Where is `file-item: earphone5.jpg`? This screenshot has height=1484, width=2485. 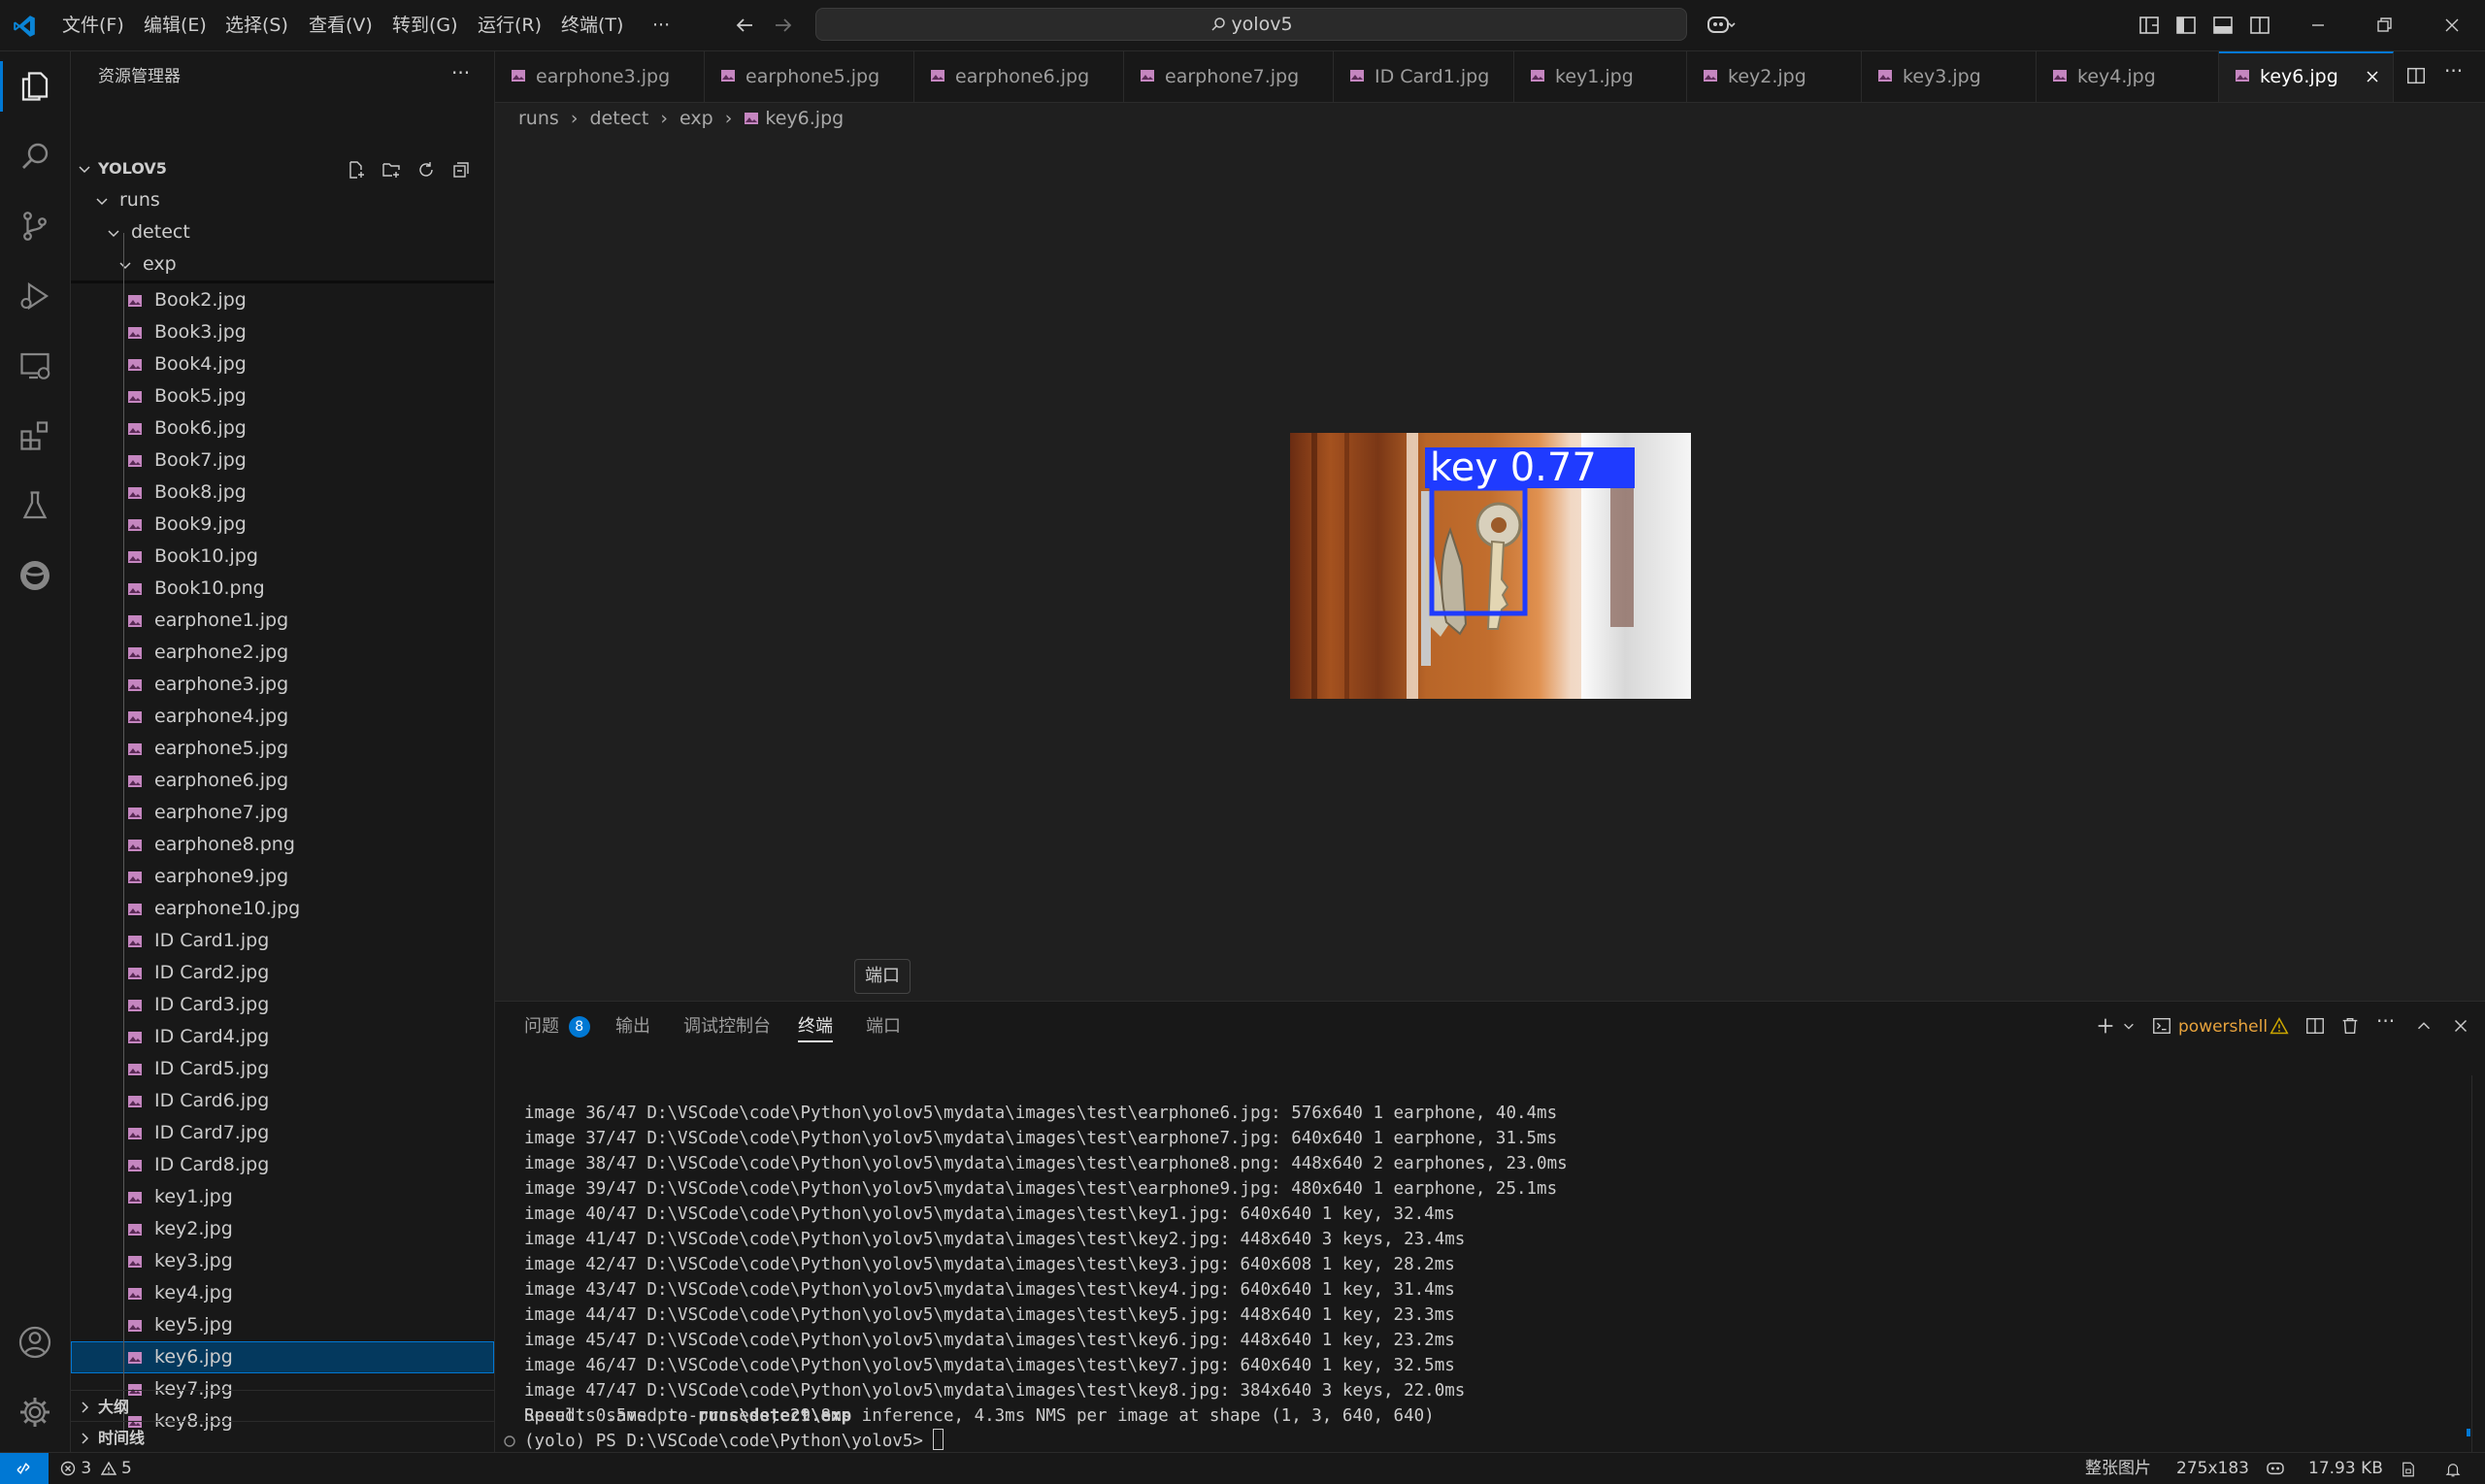
file-item: earphone5.jpg is located at coordinates (282, 749).